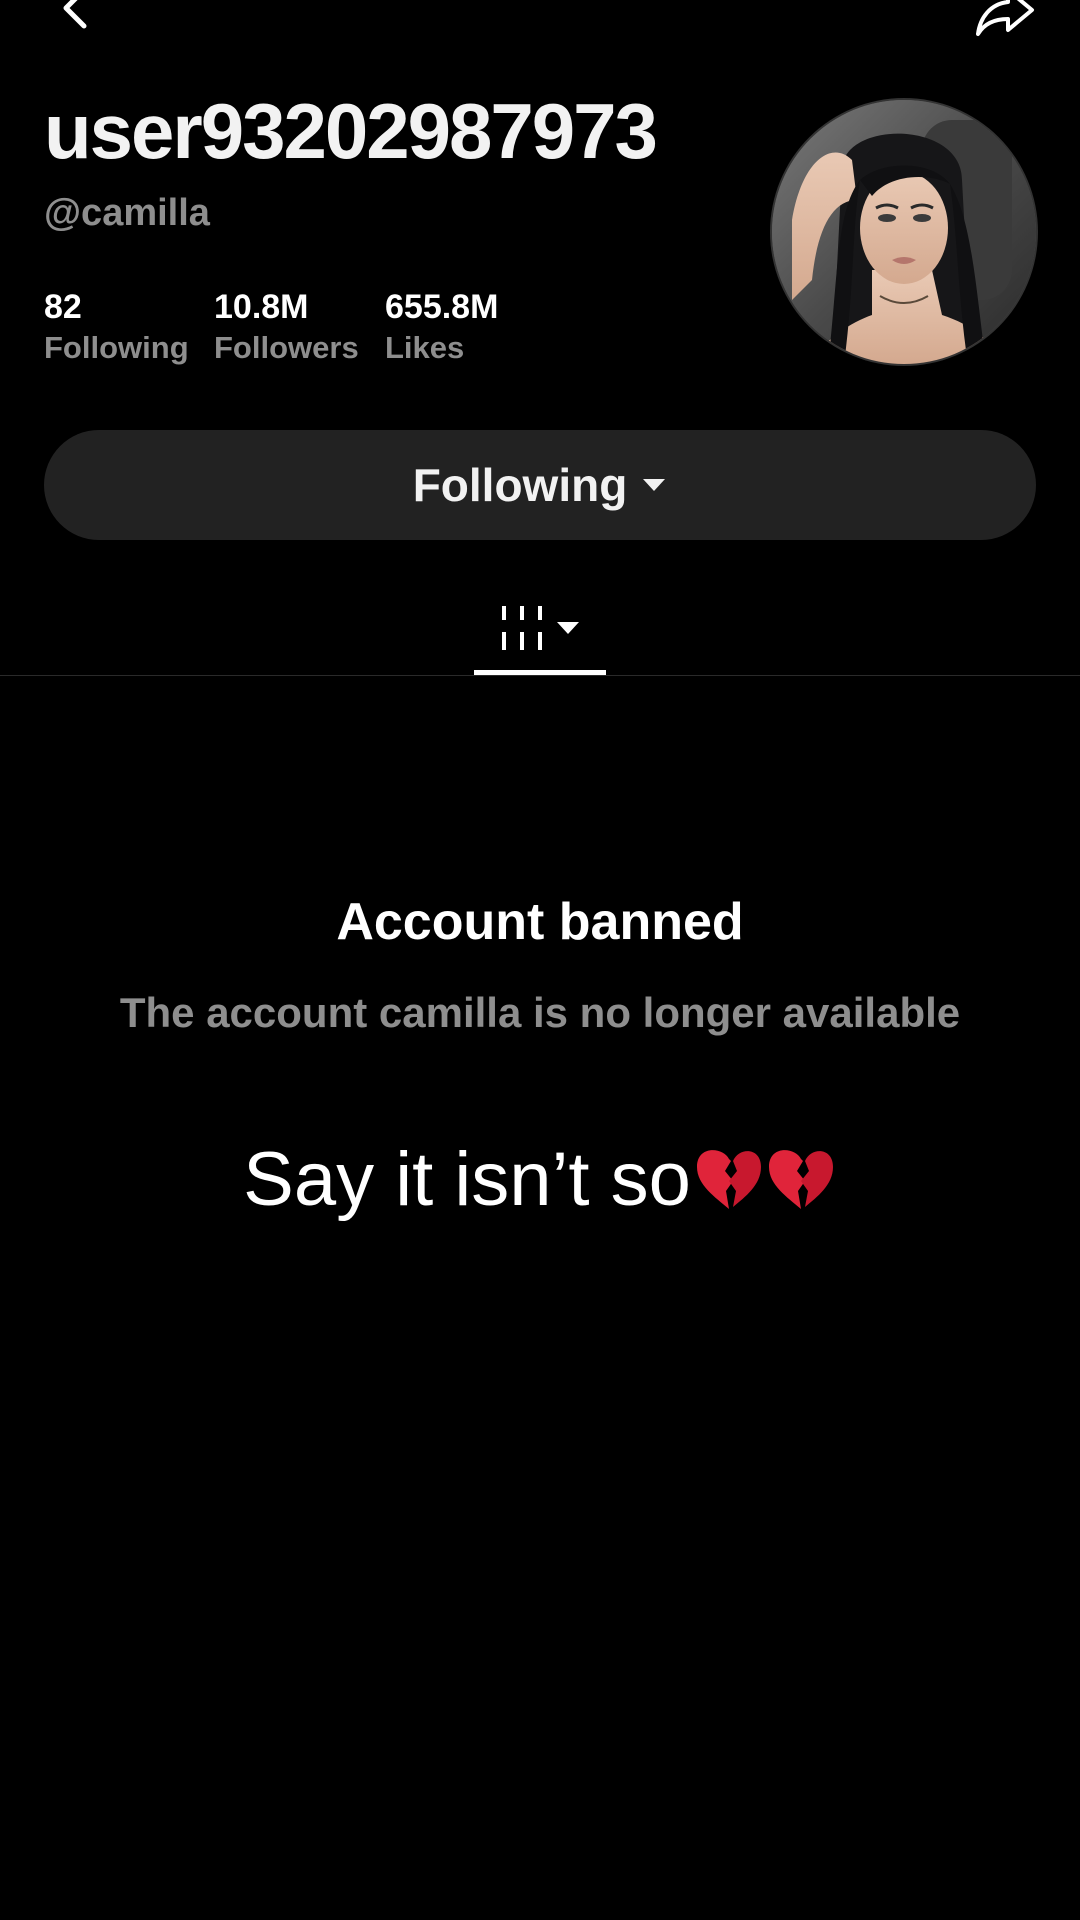  Describe the element at coordinates (1005, 18) in the screenshot. I see `share-arrow-icon` at that location.